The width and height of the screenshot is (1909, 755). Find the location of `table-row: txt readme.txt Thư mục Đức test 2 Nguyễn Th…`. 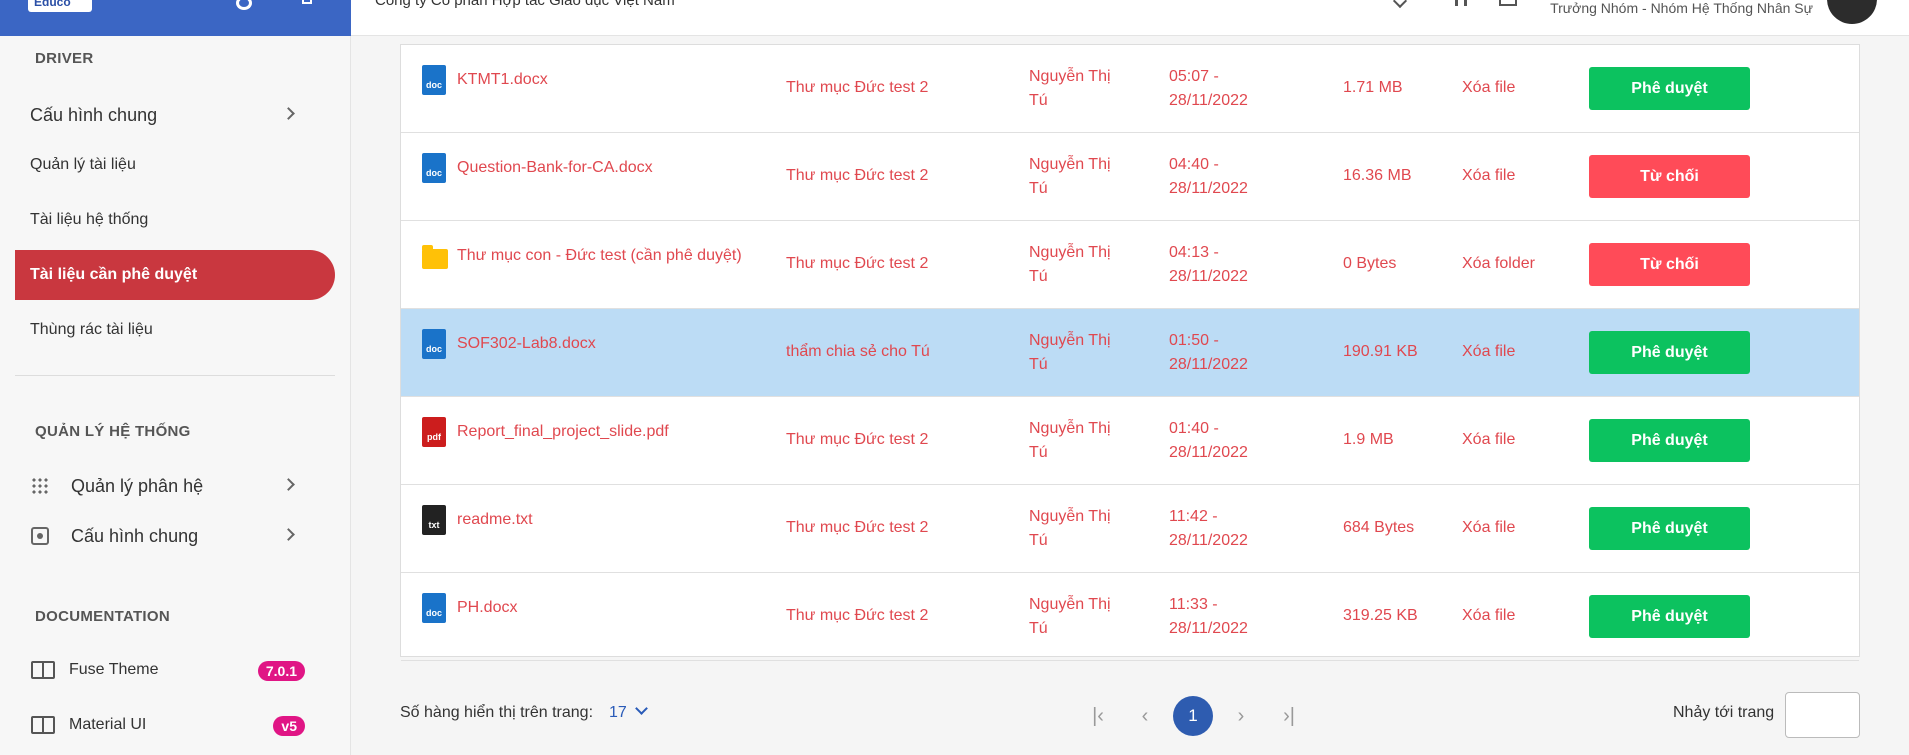

table-row: txt readme.txt Thư mục Đức test 2 Nguyễn Th… is located at coordinates (1130, 529).